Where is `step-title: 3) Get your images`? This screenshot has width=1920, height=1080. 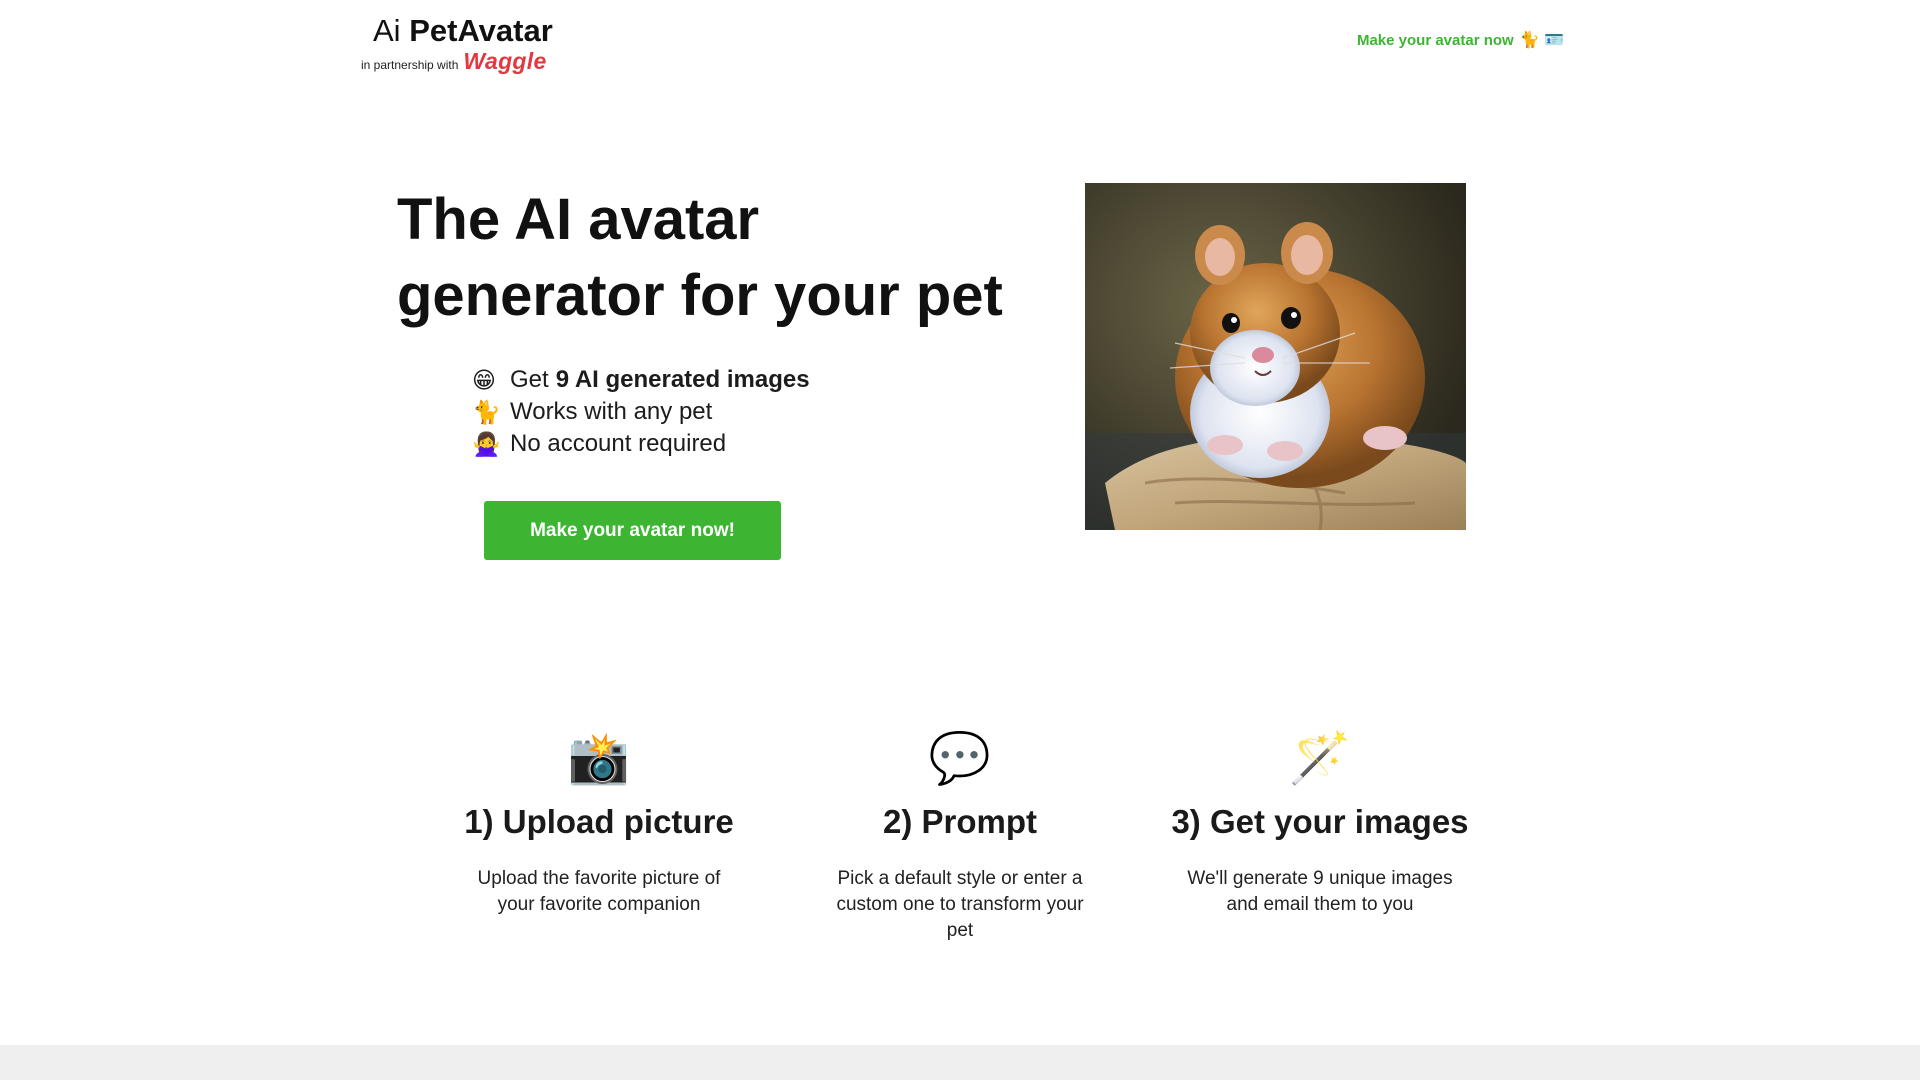
step-title: 3) Get your images is located at coordinates (1320, 821).